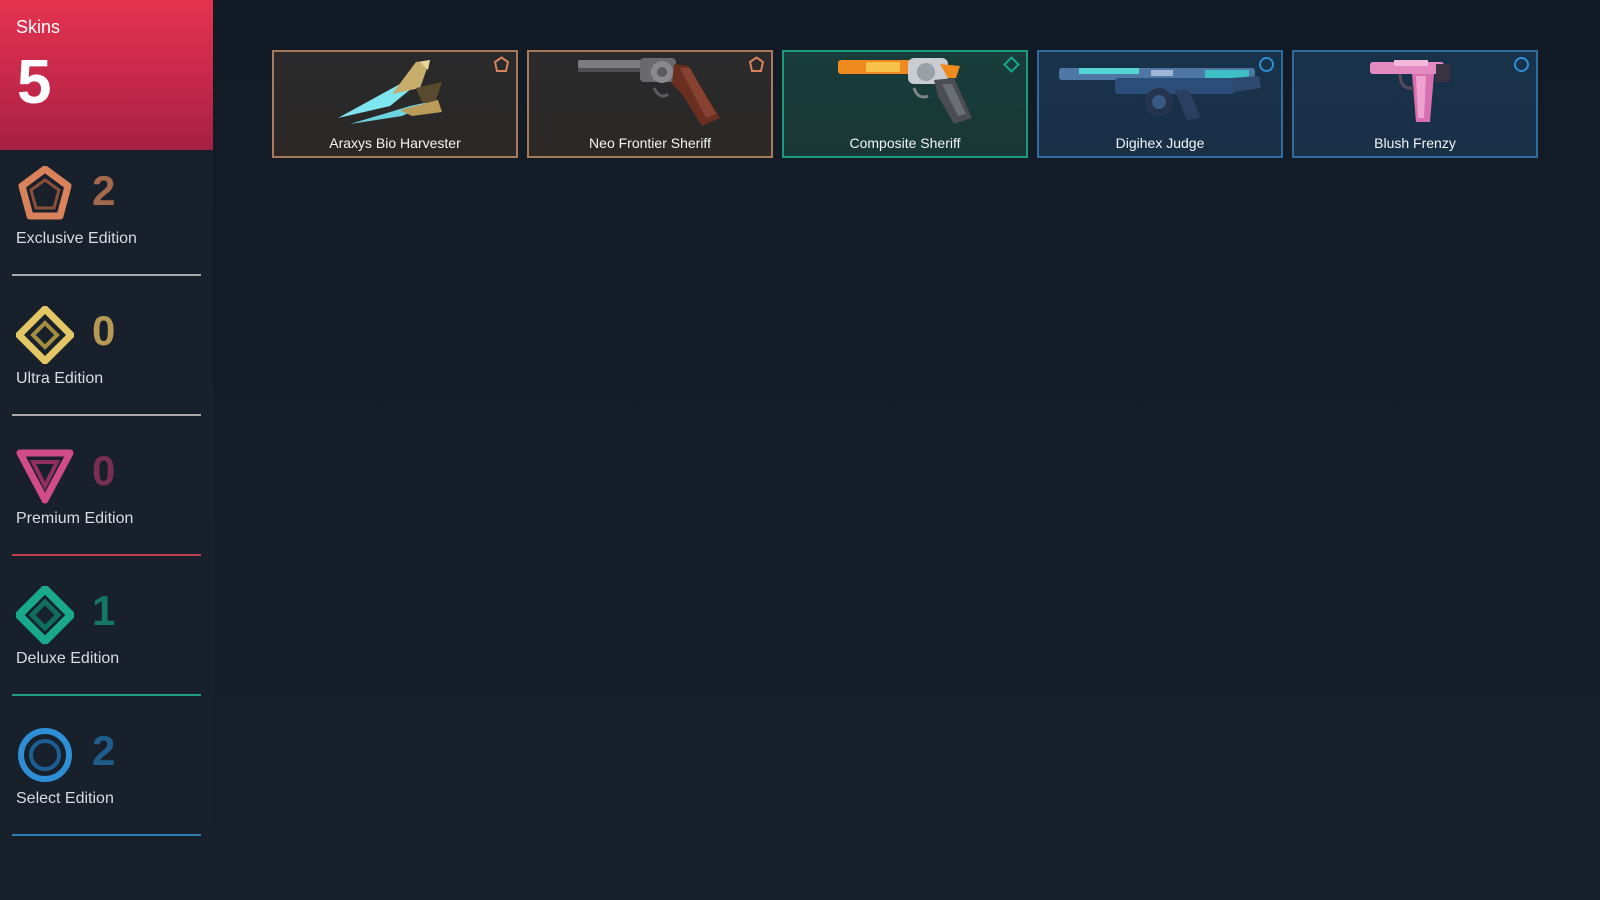  Describe the element at coordinates (106, 781) in the screenshot. I see `tier-select-edition: 2 Select Edition` at that location.